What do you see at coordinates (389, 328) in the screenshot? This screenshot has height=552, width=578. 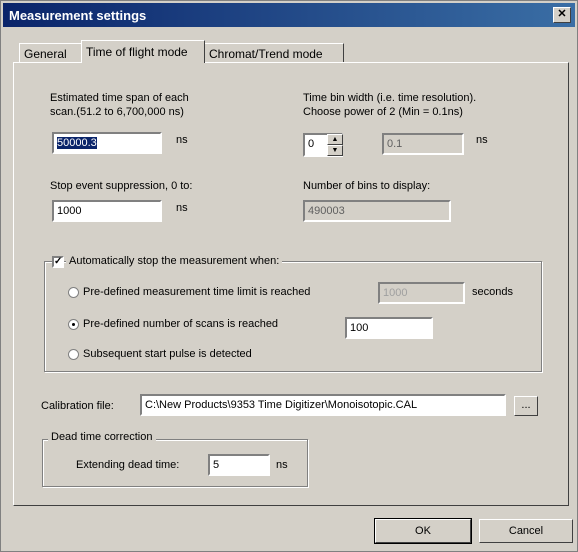 I see `number-of-scans-input: 100` at bounding box center [389, 328].